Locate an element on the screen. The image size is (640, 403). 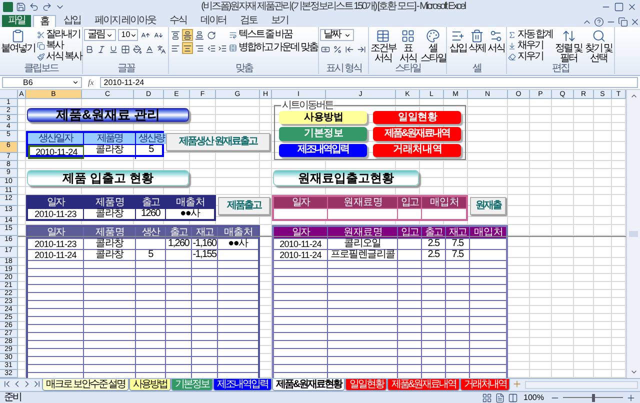
redo-icon is located at coordinates (47, 7).